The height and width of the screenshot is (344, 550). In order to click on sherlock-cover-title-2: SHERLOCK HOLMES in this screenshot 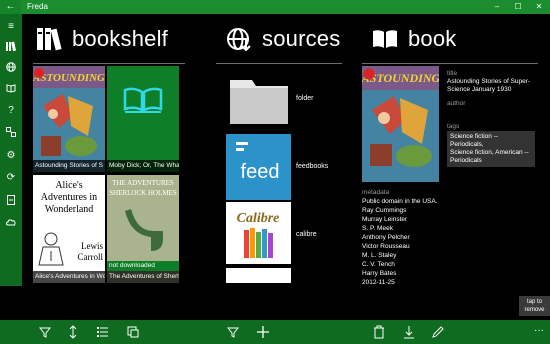, I will do `click(143, 193)`.